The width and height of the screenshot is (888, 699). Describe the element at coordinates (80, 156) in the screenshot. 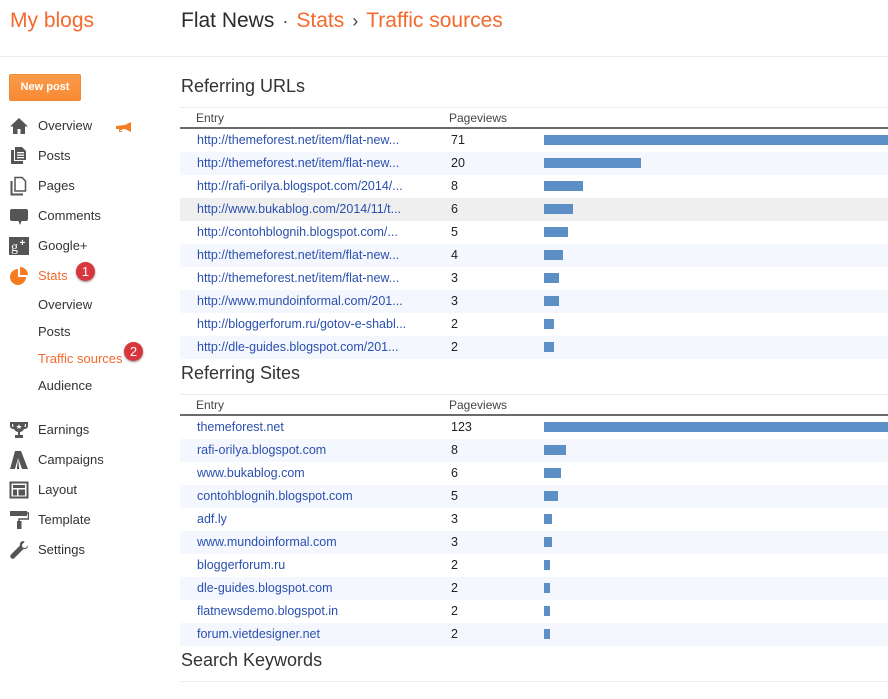

I see `sidebar-item-posts: Posts` at that location.